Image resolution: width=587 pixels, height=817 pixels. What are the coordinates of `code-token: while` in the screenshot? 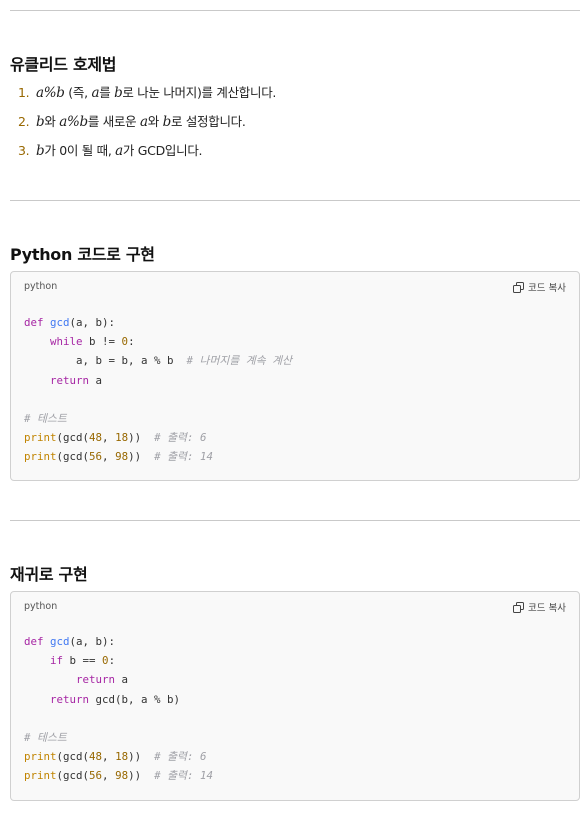 It's located at (66, 342).